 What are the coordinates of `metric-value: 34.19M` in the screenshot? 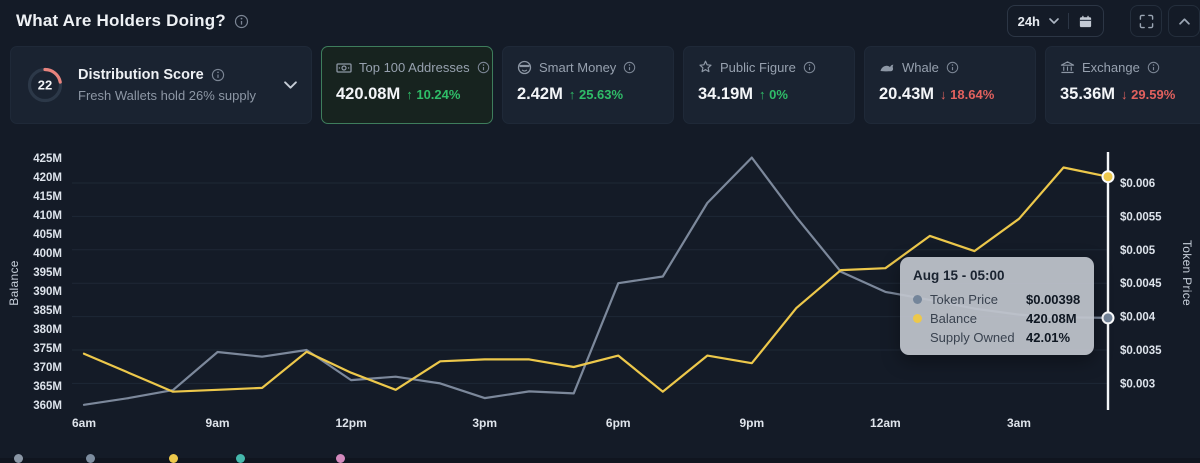 It's located at (726, 94).